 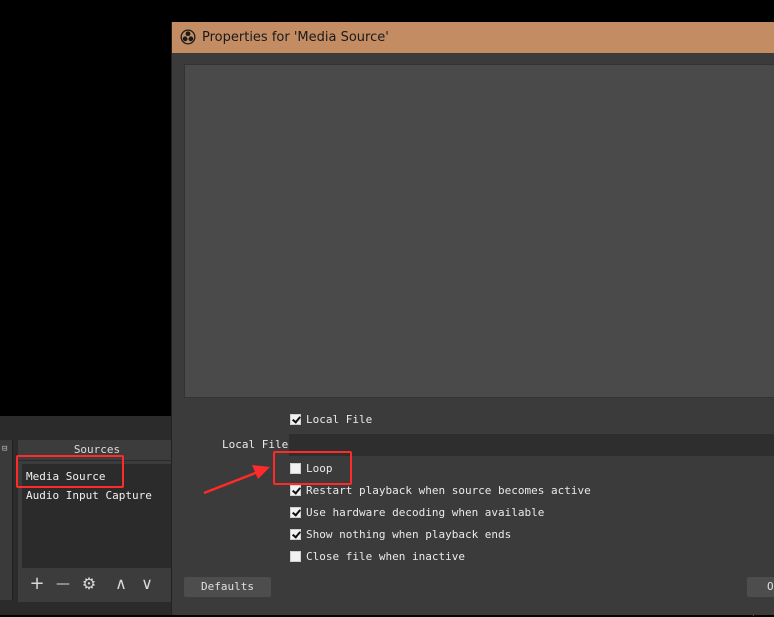 What do you see at coordinates (188, 37) in the screenshot?
I see `obs-logo-icon` at bounding box center [188, 37].